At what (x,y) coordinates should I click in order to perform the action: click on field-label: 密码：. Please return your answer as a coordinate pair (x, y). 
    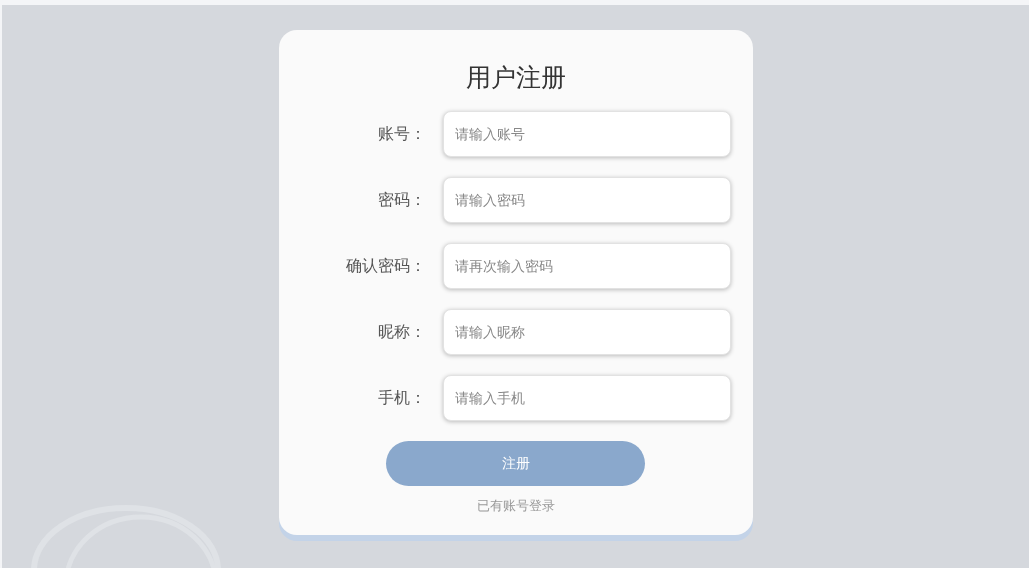
    Looking at the image, I should click on (401, 200).